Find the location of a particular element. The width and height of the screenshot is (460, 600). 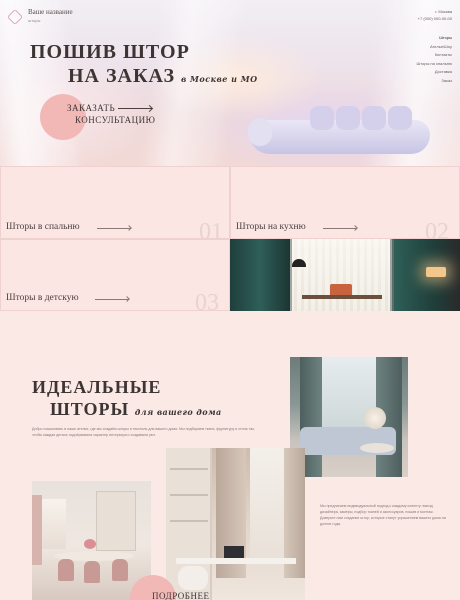

category-number: 03 is located at coordinates (207, 303).